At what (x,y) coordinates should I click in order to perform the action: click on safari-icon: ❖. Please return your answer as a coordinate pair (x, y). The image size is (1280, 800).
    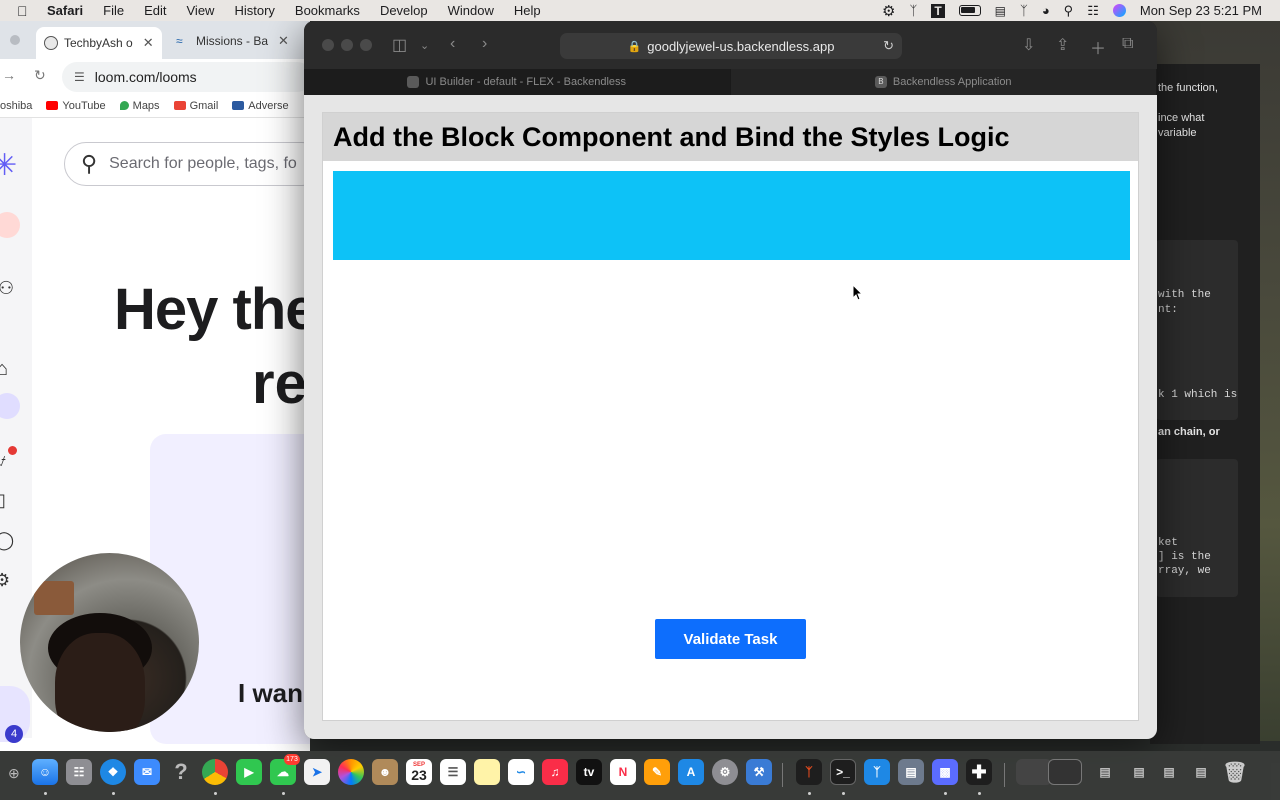
    Looking at the image, I should click on (113, 772).